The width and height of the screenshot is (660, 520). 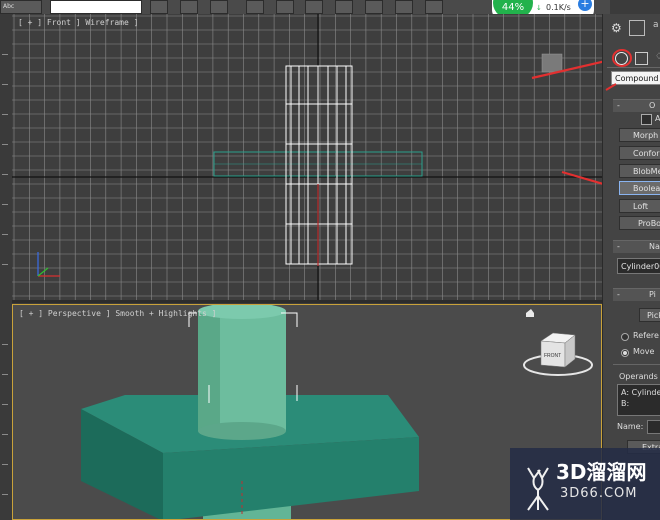 I want to click on watermark-title: 3D溜溜网, so click(x=601, y=472).